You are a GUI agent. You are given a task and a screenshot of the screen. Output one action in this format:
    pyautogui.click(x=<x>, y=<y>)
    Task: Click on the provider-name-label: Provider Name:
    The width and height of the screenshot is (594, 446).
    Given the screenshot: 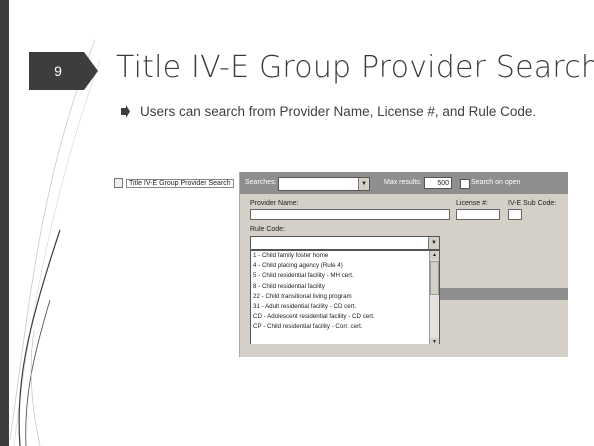 What is the action you would take?
    pyautogui.click(x=274, y=203)
    